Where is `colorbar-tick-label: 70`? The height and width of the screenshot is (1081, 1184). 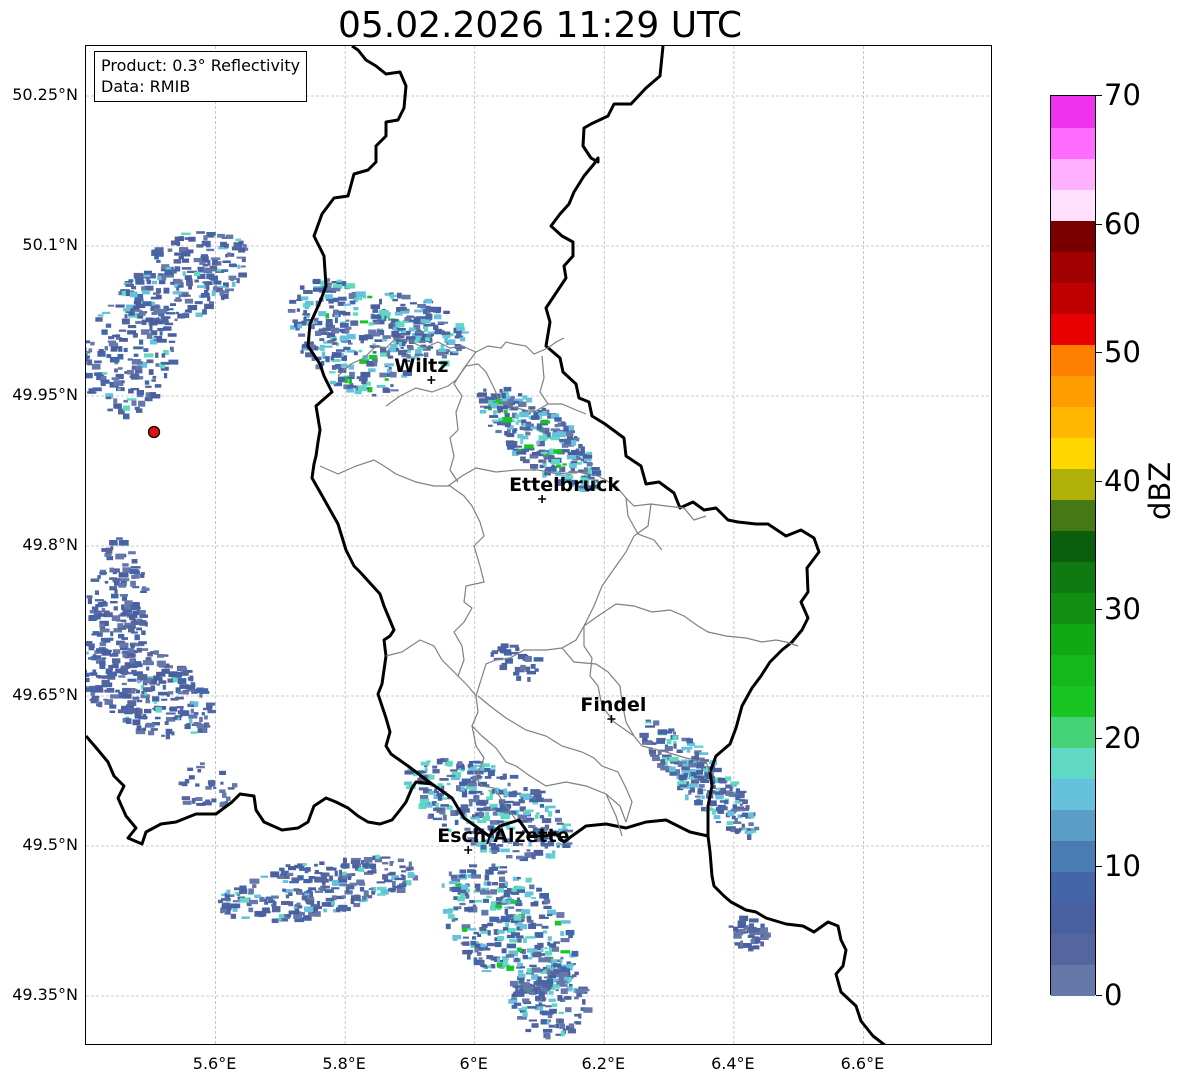
colorbar-tick-label: 70 is located at coordinates (1122, 95).